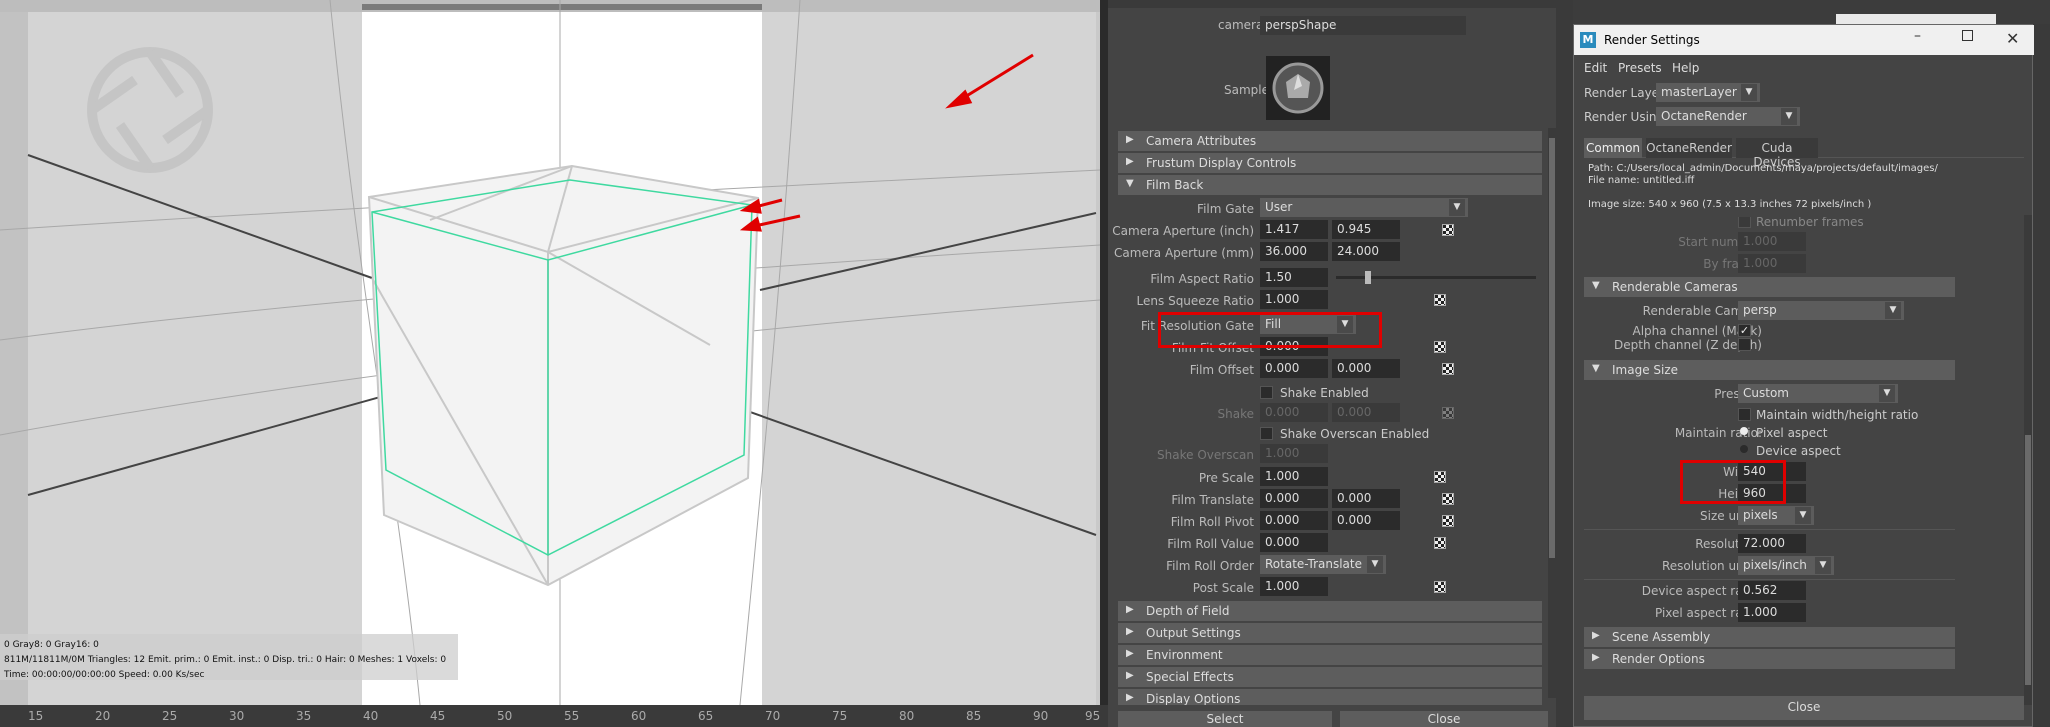 The height and width of the screenshot is (727, 2050). Describe the element at coordinates (1804, 40) in the screenshot. I see `render-settings-titlebar: M Render Settings – ✕` at that location.